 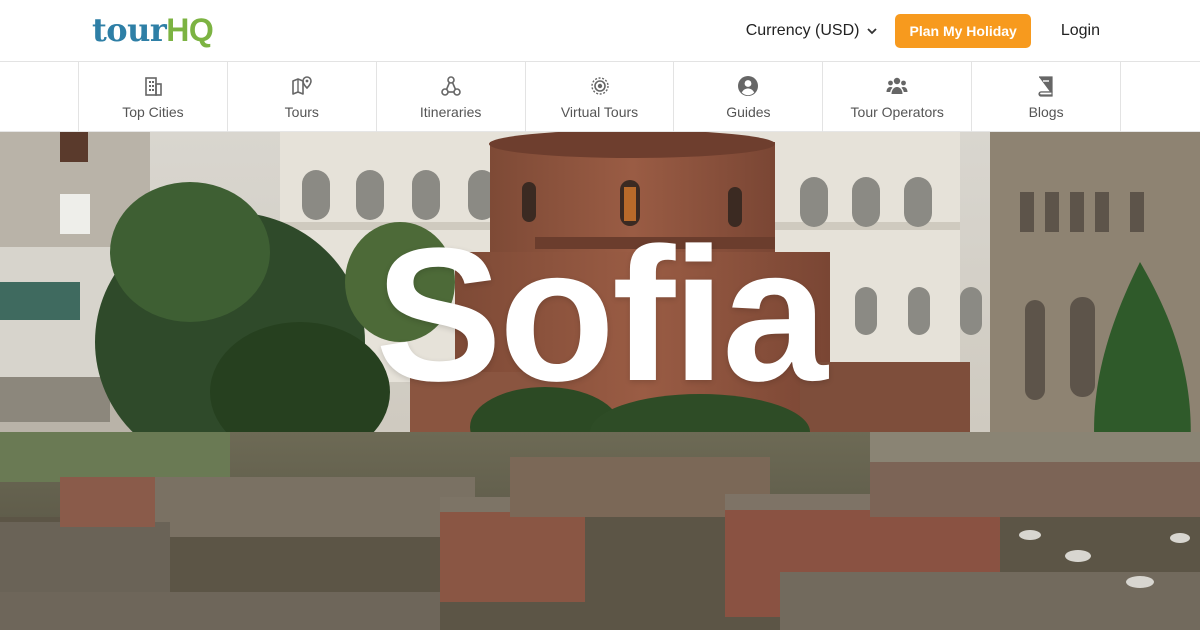 I want to click on currency-selector: Currency (USD), so click(x=812, y=31).